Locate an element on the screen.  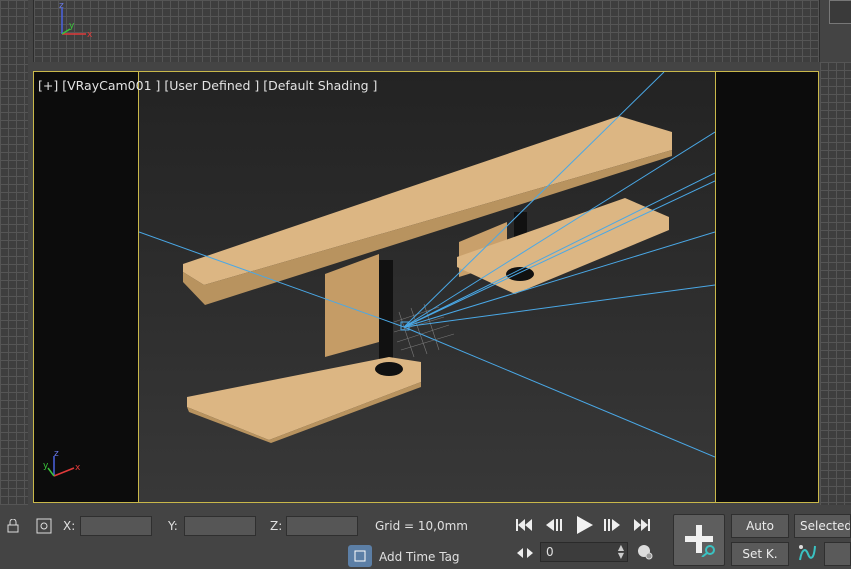
selection-set-dropdown: Selected is located at coordinates (822, 526).